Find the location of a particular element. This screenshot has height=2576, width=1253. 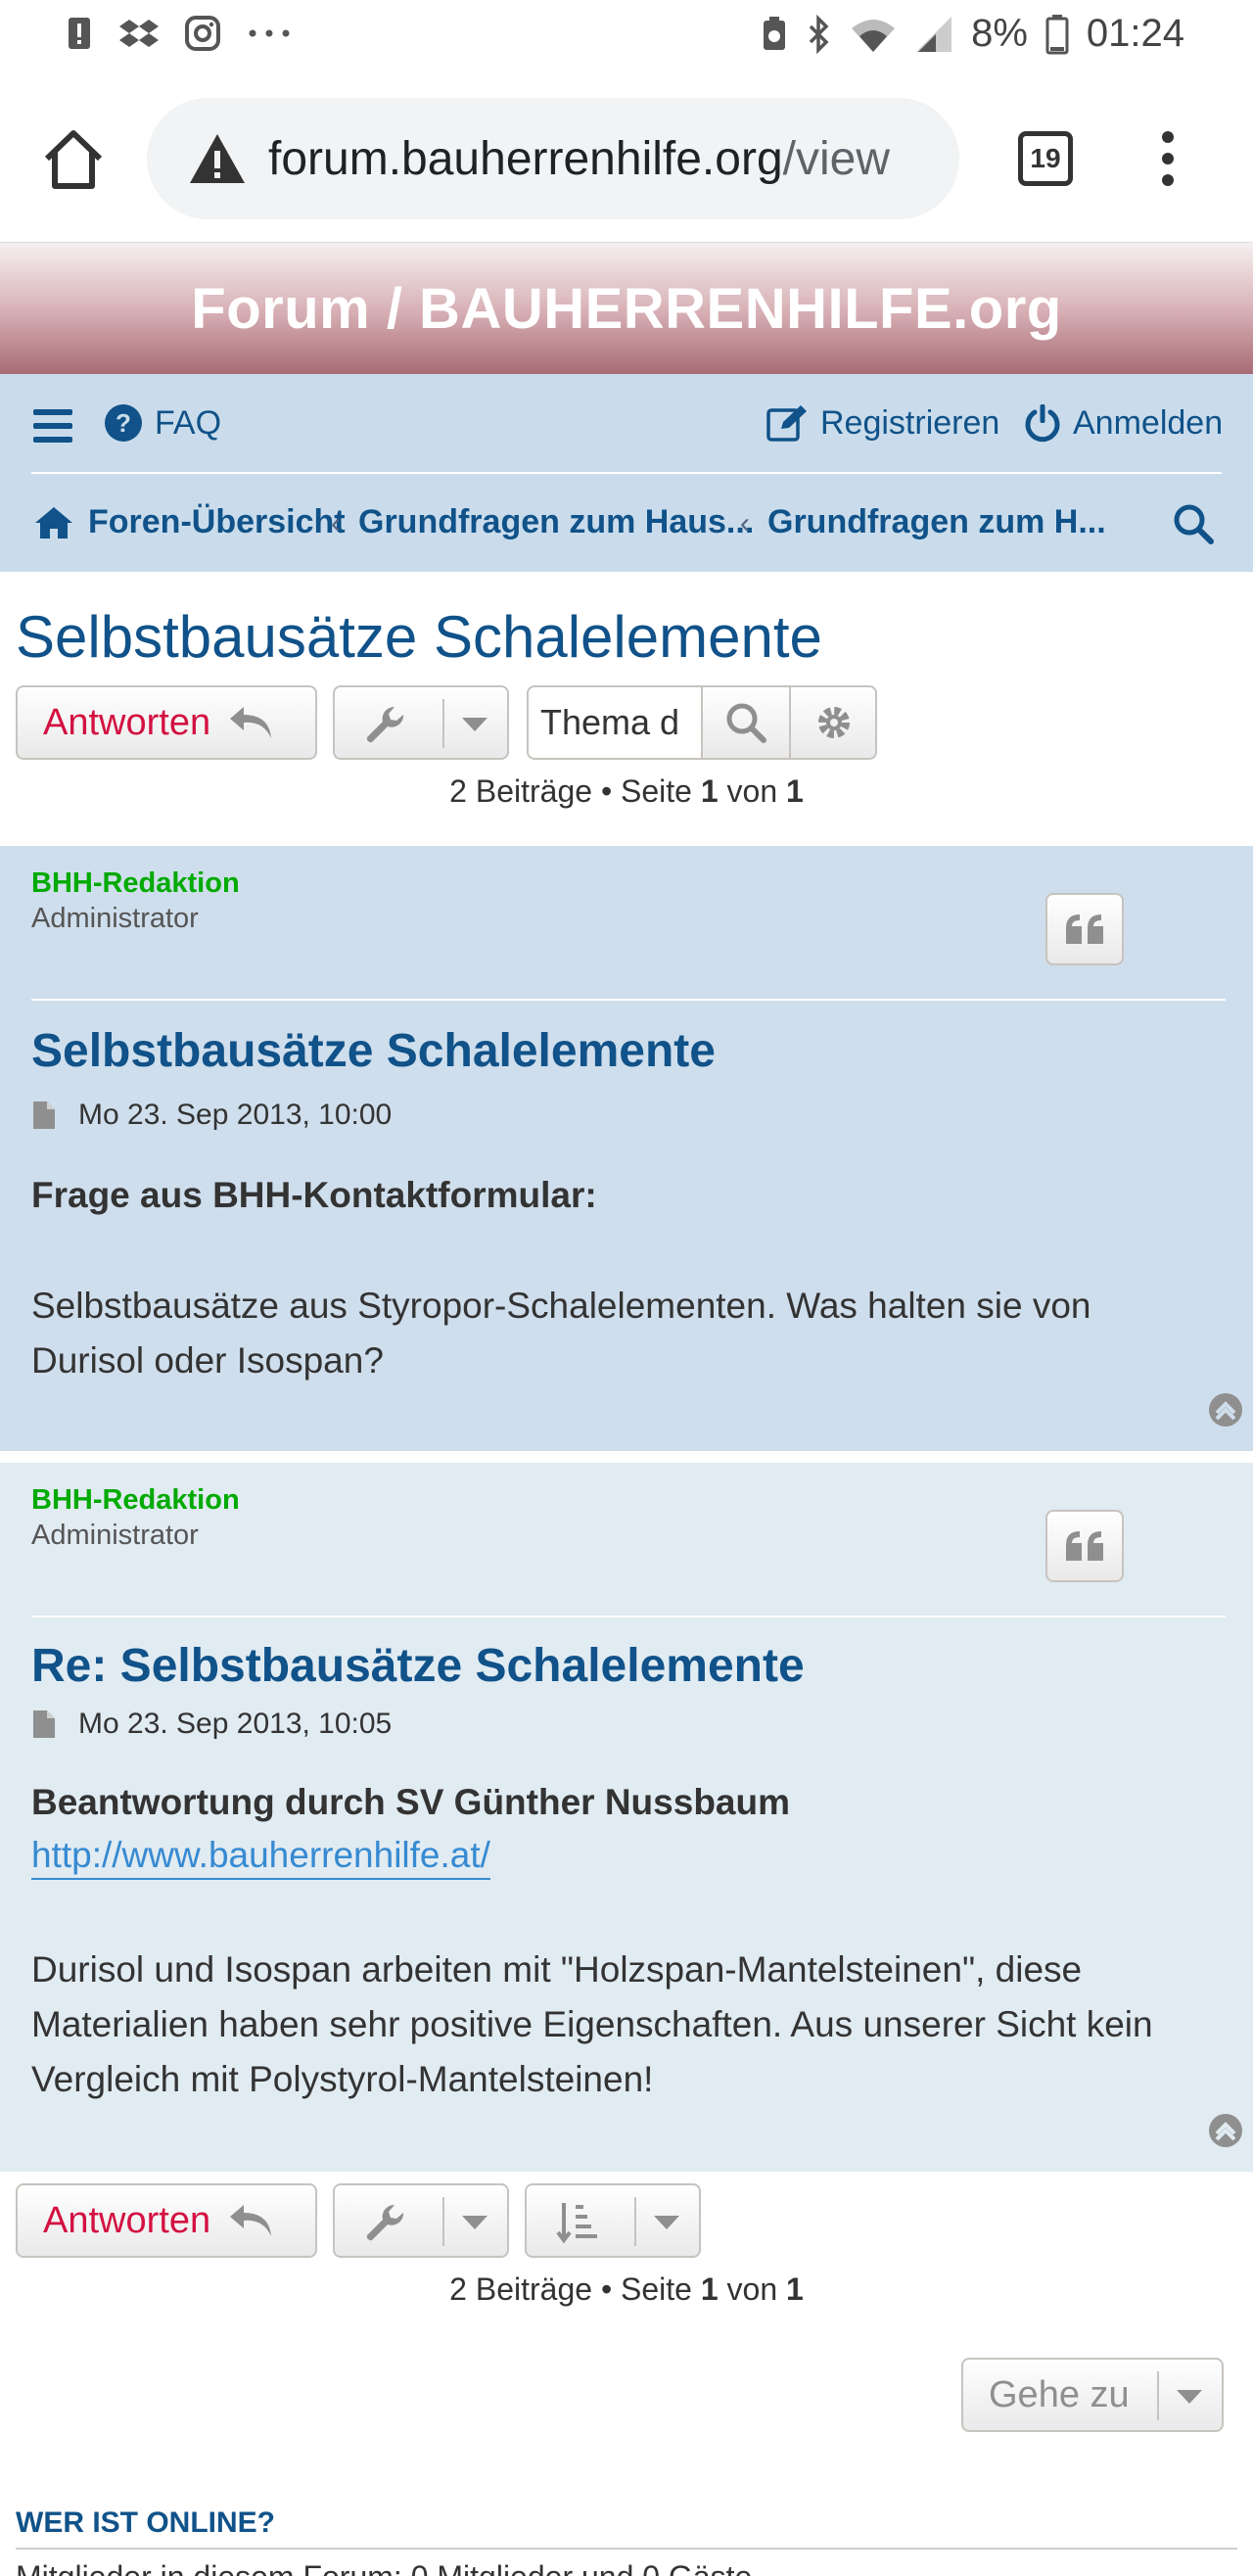

topic-search-box: Thema d is located at coordinates (702, 722).